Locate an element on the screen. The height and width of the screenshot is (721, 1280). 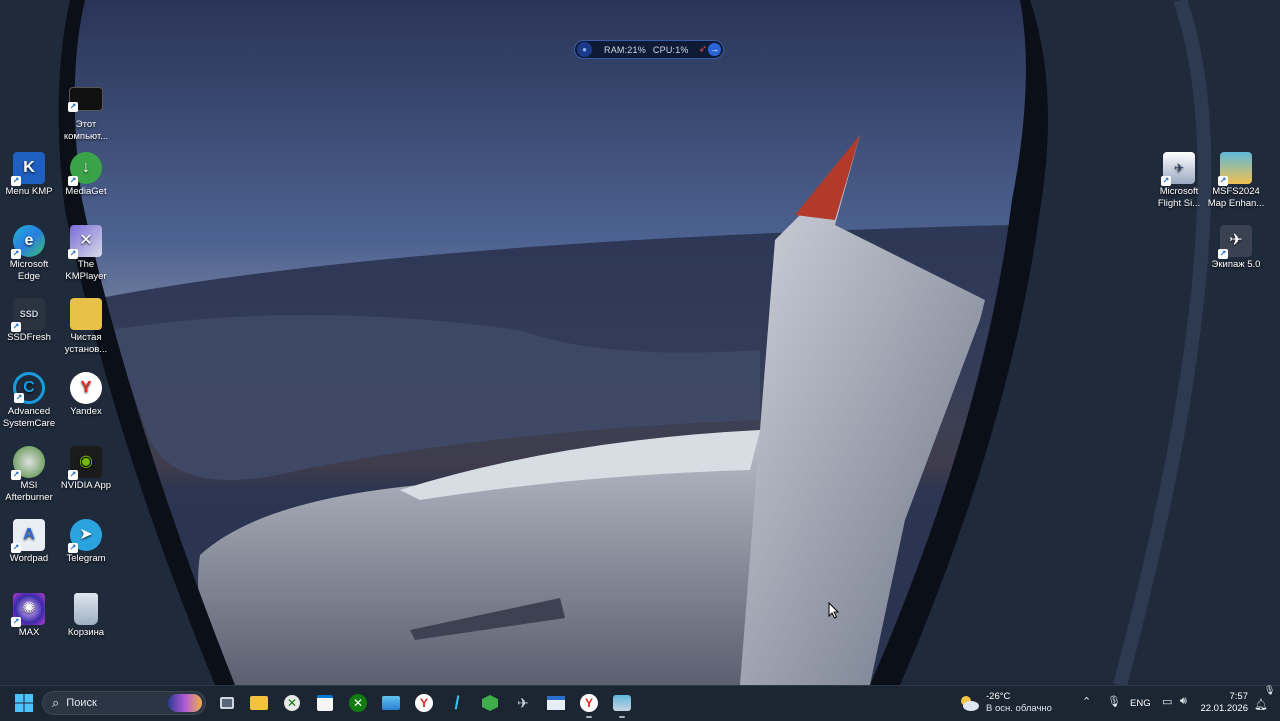
clock-time: 7:57 is located at coordinates (1239, 696).